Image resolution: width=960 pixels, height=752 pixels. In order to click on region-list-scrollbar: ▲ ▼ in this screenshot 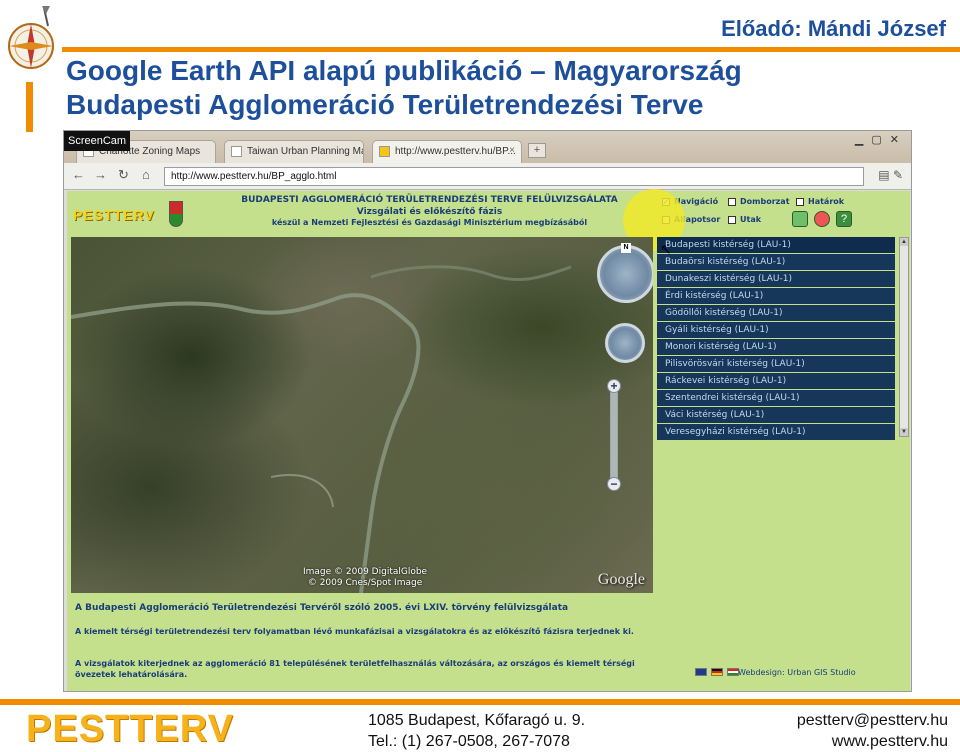, I will do `click(904, 337)`.